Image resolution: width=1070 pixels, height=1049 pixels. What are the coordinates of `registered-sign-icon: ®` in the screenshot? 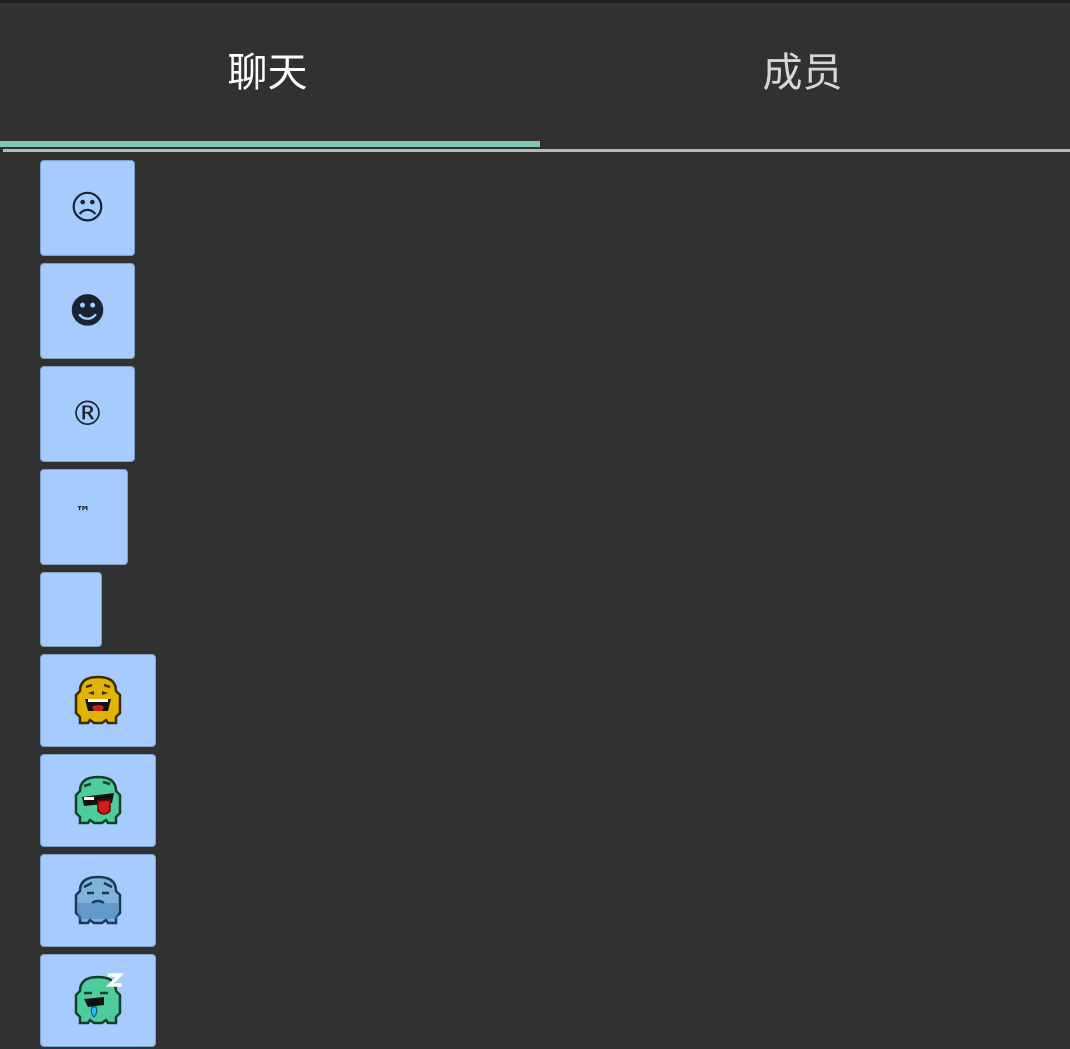 It's located at (87, 414).